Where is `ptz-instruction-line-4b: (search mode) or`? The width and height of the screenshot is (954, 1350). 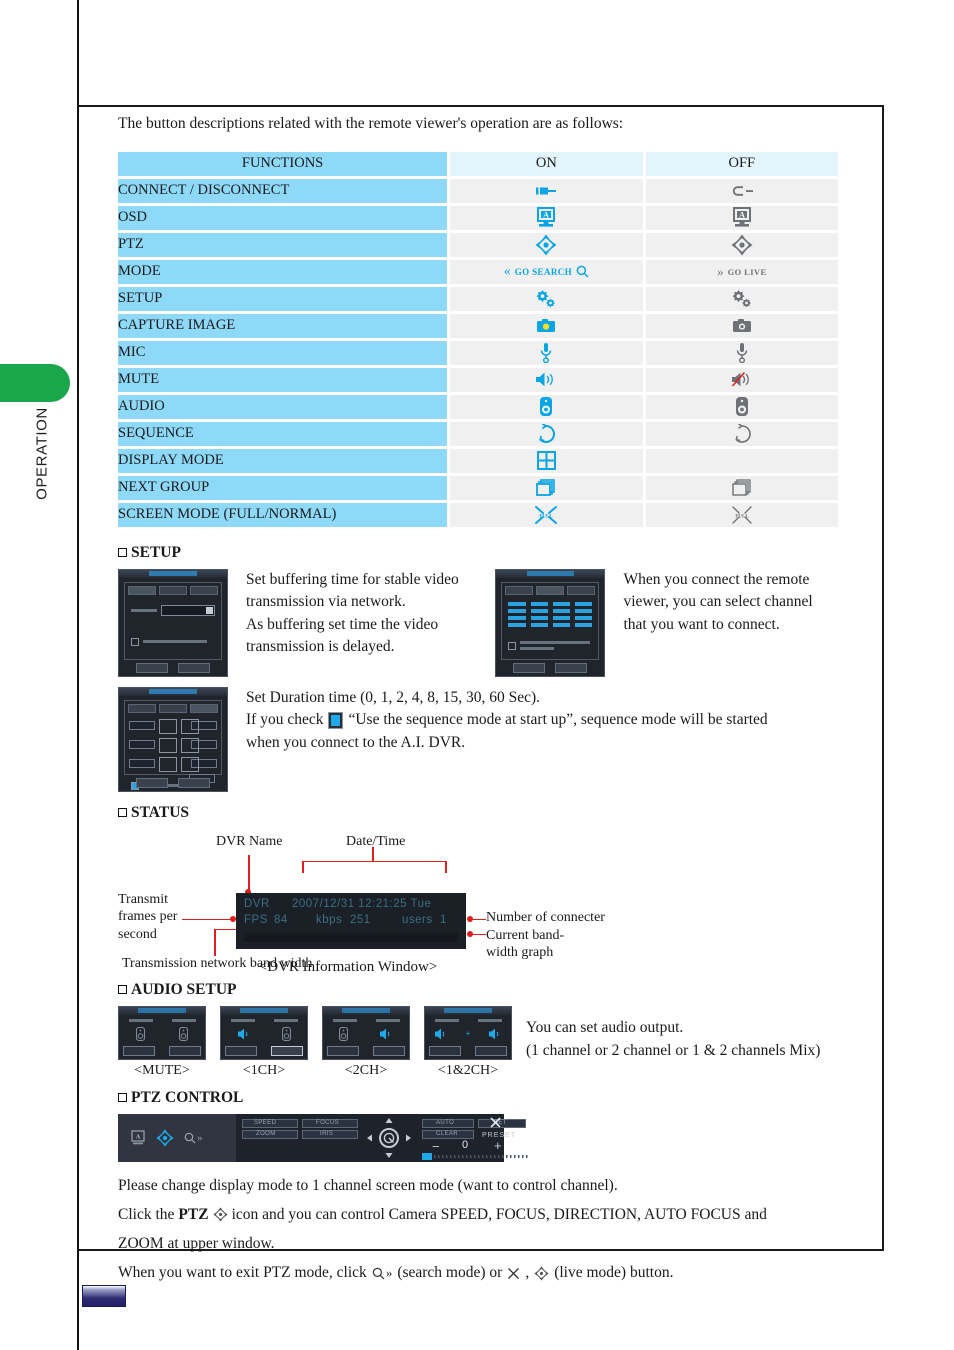
ptz-instruction-line-4b: (search mode) or is located at coordinates (450, 1273).